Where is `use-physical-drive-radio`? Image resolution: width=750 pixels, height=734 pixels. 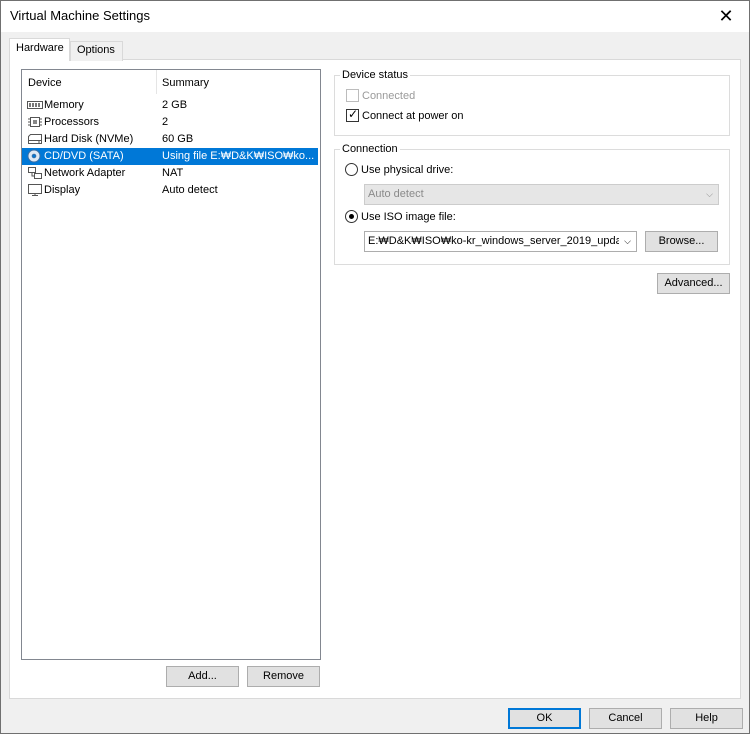
use-physical-drive-radio is located at coordinates (351, 169).